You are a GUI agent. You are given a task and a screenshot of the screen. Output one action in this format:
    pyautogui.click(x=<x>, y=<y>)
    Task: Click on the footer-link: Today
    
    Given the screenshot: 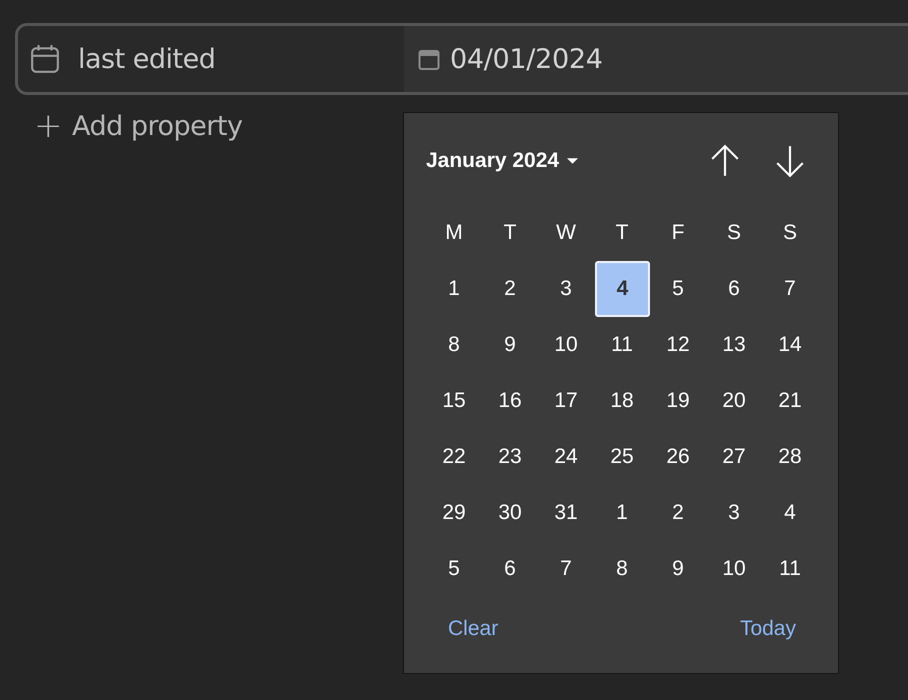 What is the action you would take?
    pyautogui.click(x=768, y=629)
    